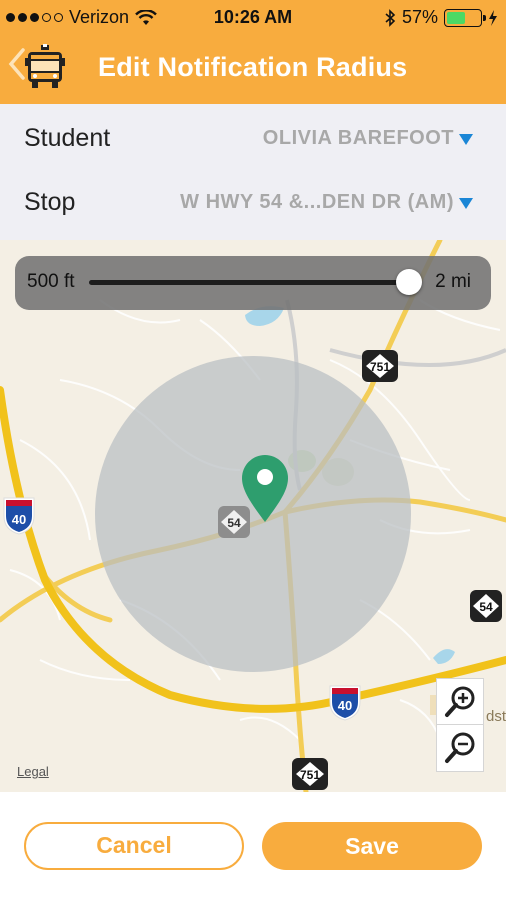 The height and width of the screenshot is (900, 506). I want to click on battery-level, so click(456, 17).